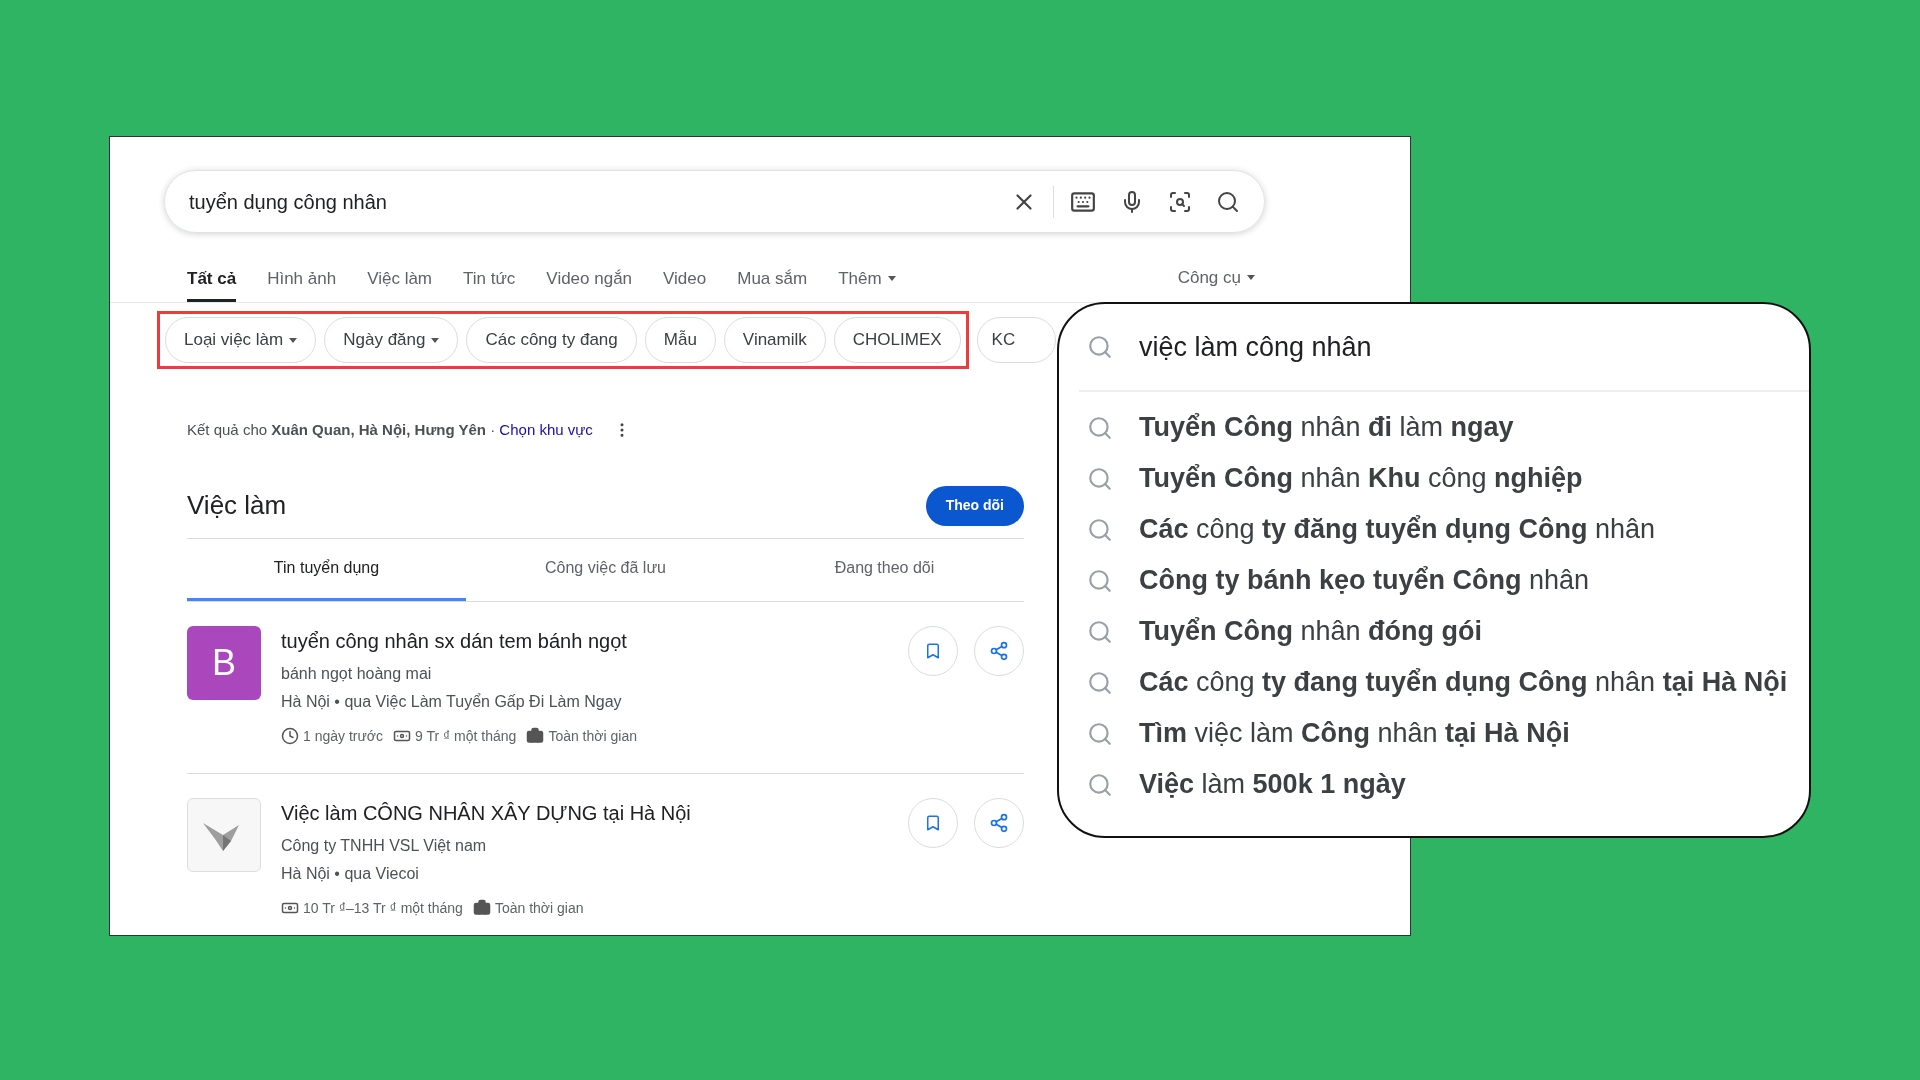 This screenshot has width=1920, height=1080. What do you see at coordinates (390, 430) in the screenshot?
I see `location-text: Kết quả cho Xuân Quan, Hà Nội, Hưng Yên · Chọn khu vực` at bounding box center [390, 430].